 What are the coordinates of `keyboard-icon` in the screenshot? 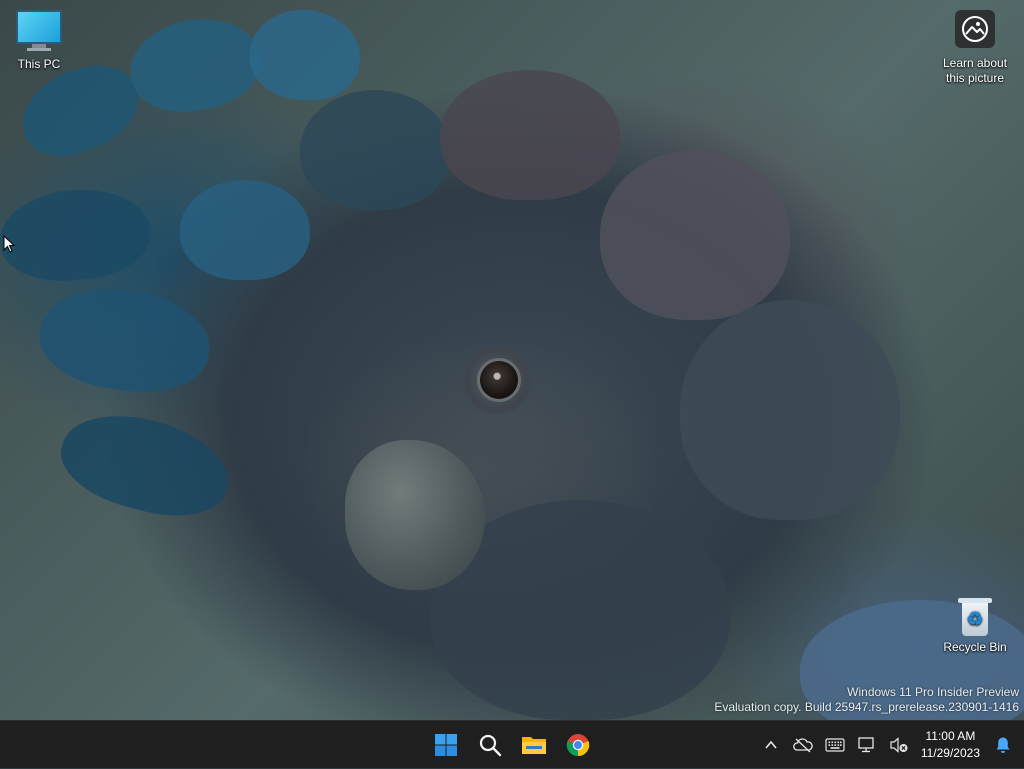 It's located at (835, 745).